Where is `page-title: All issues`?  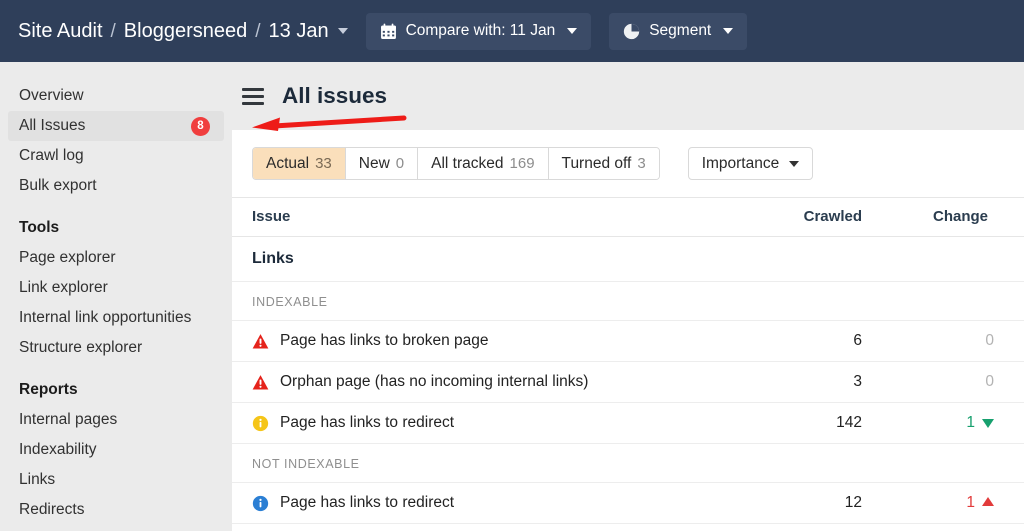
page-title: All issues is located at coordinates (335, 95).